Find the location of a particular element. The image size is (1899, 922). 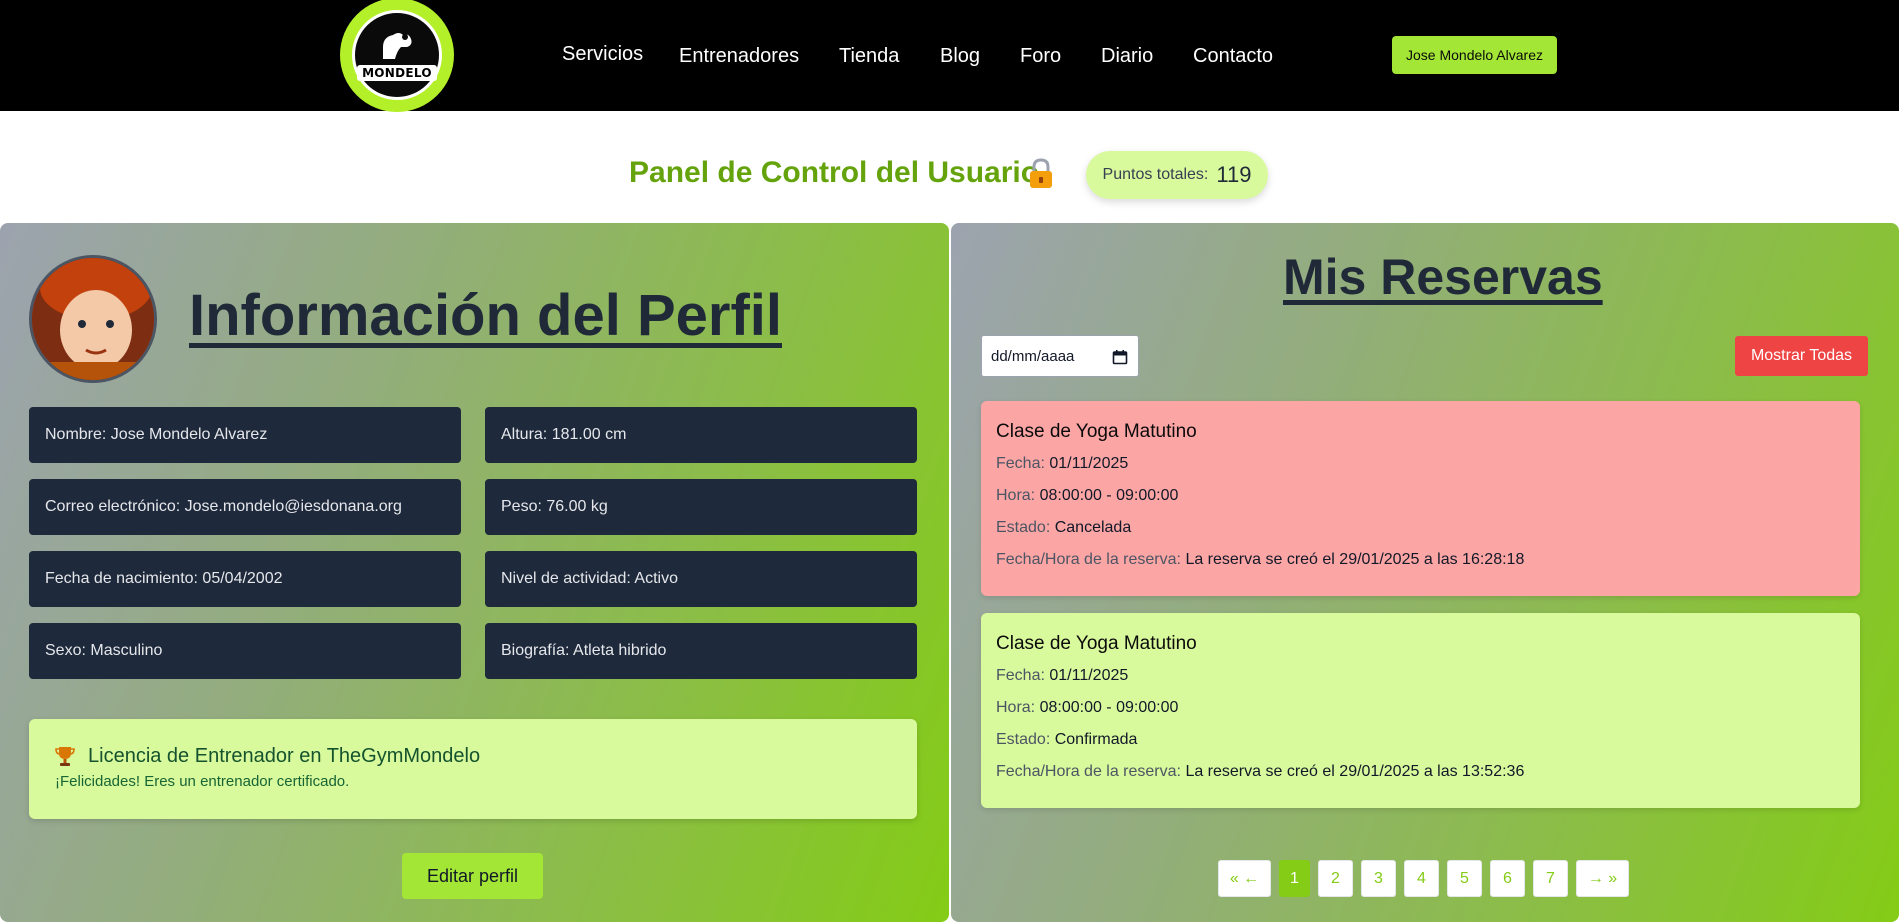

flexing-arm-icon is located at coordinates (397, 46).